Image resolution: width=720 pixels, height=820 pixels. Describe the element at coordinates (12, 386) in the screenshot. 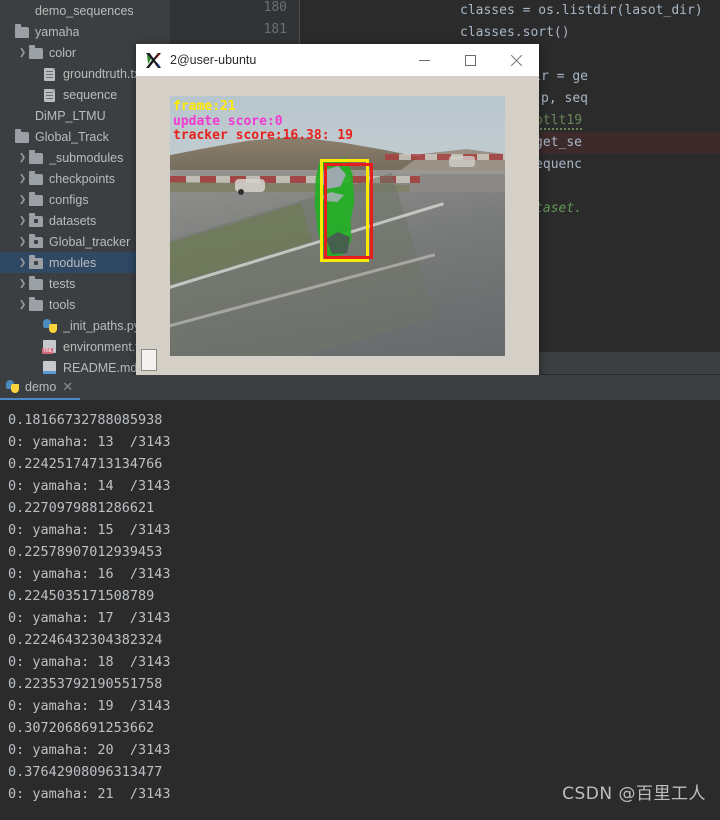

I see `python-icon` at that location.